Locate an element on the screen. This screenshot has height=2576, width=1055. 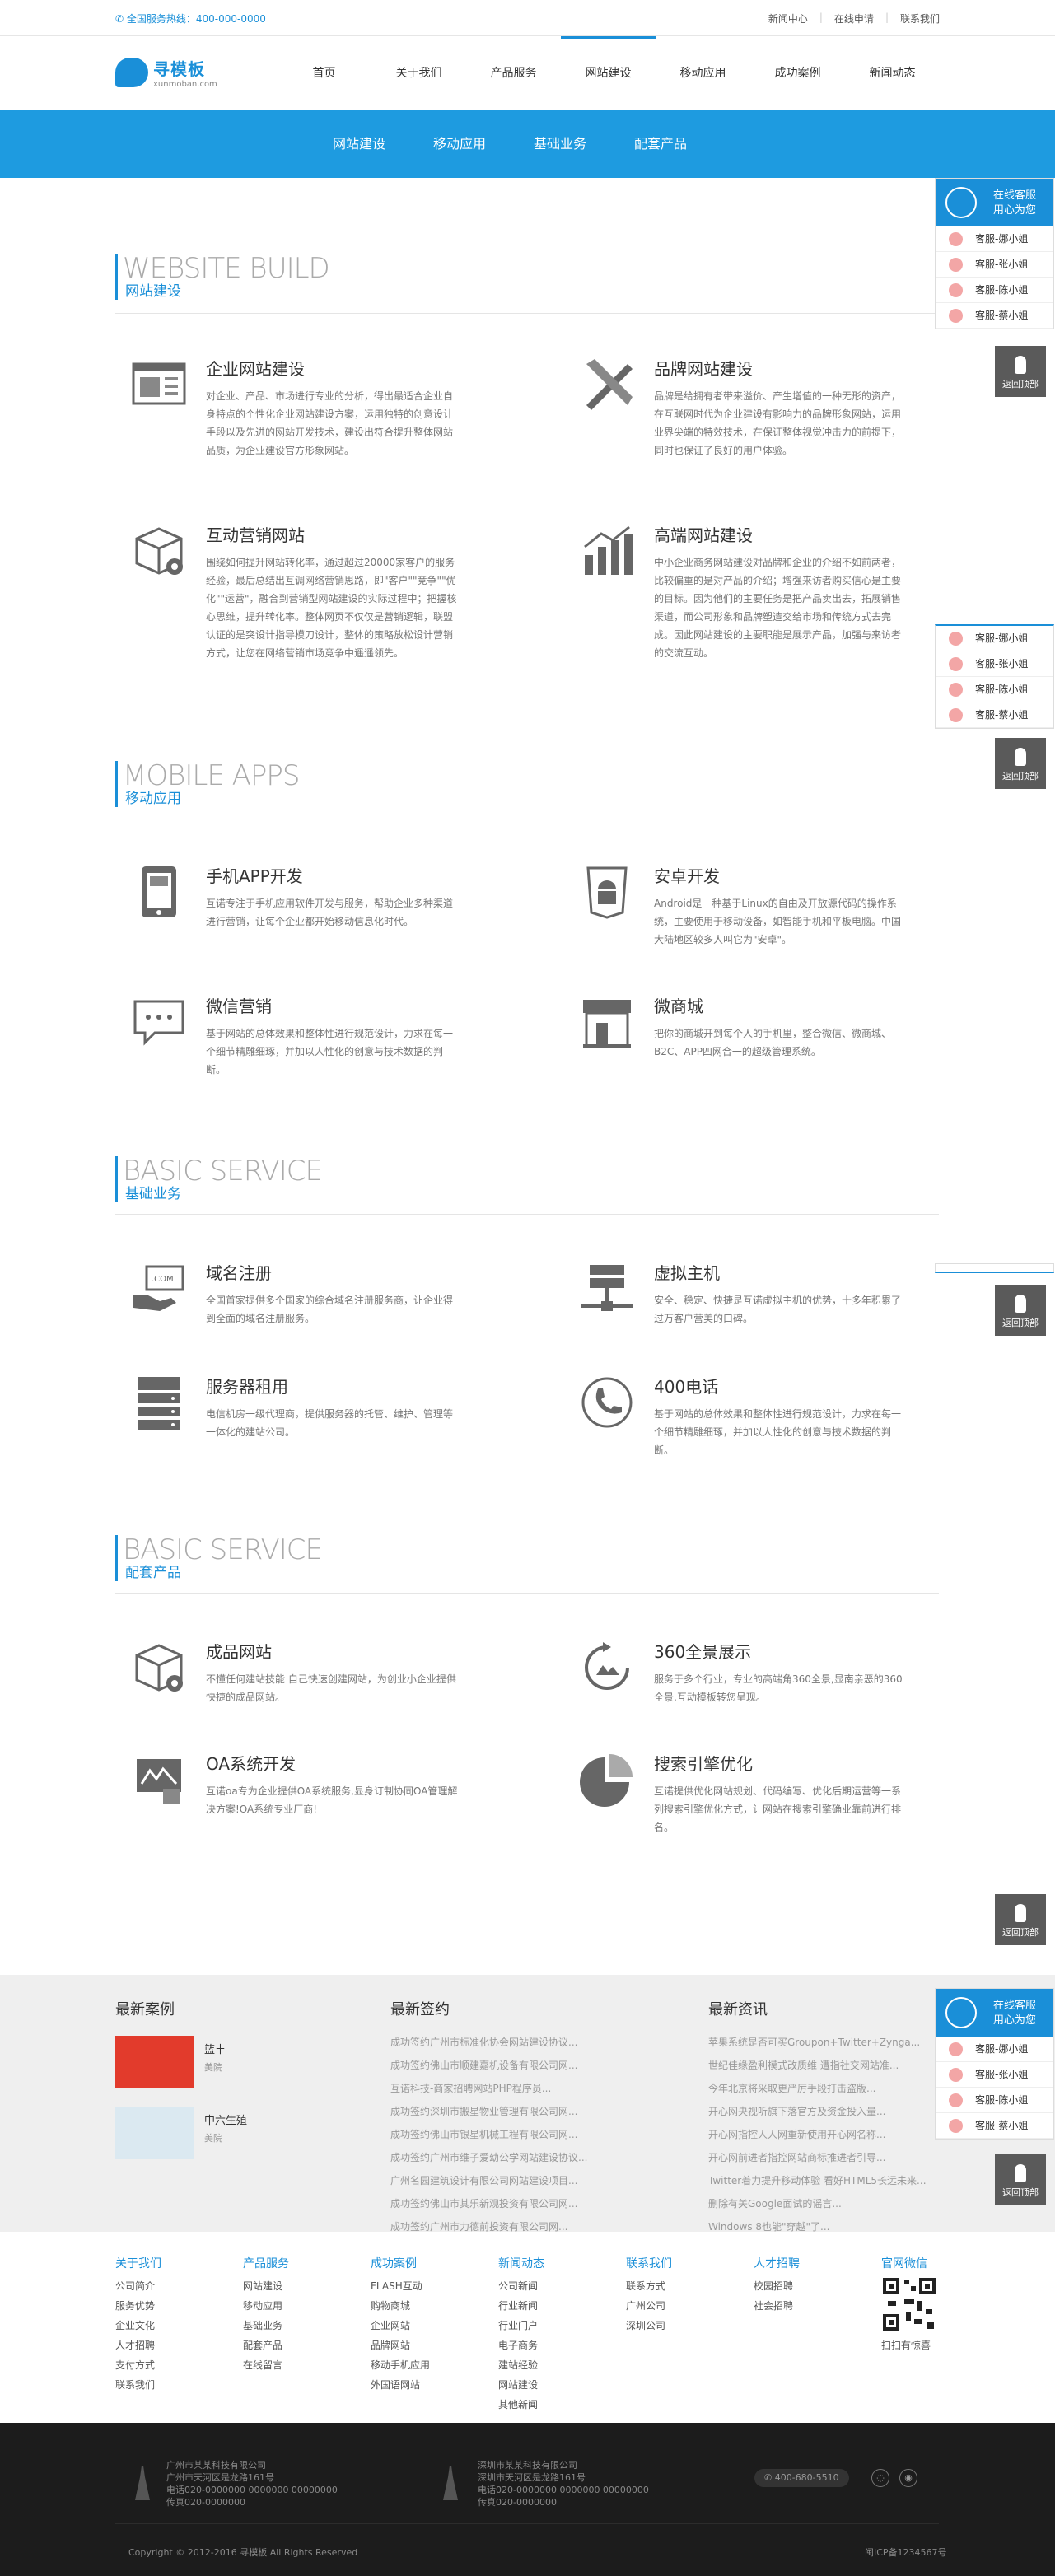
wechat-icon: ◌ is located at coordinates (880, 2478).